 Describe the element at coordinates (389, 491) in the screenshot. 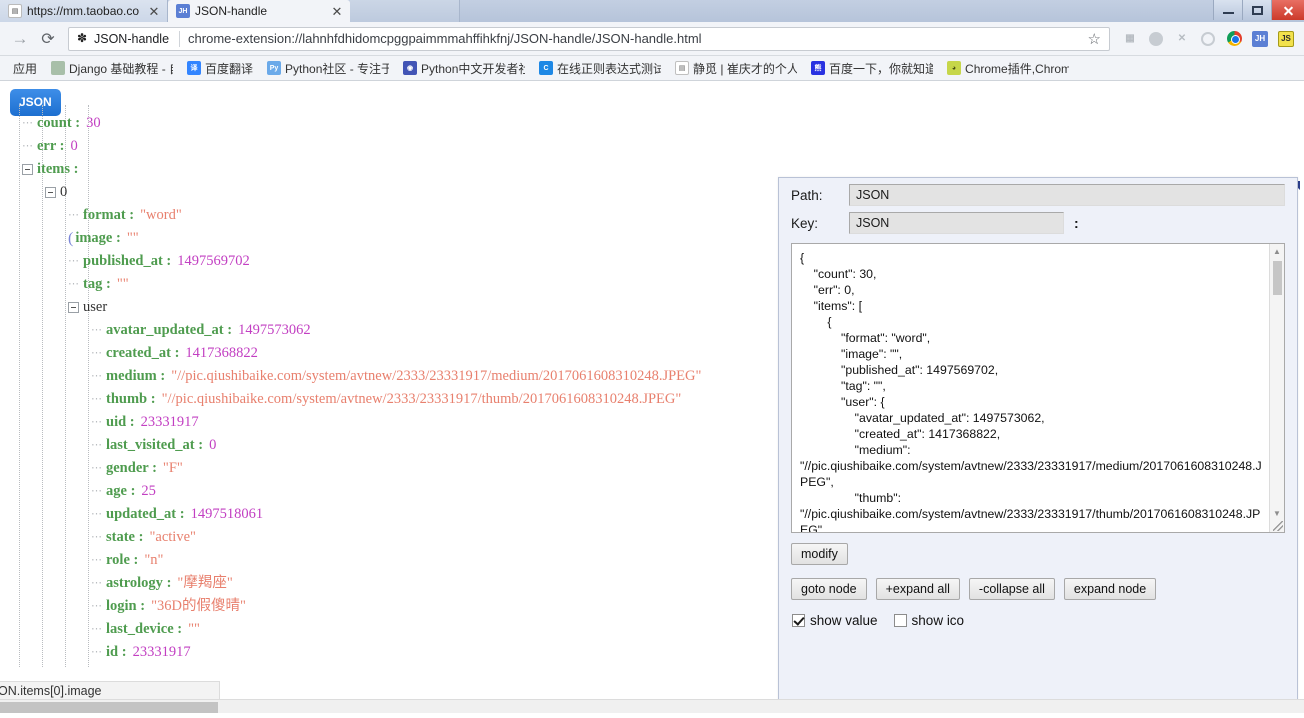

I see `tree-row: ⋯ age :25` at that location.